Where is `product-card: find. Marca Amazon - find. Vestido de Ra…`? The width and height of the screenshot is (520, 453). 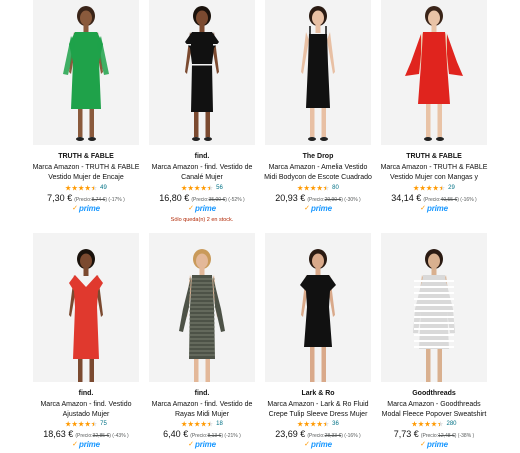 product-card: find. Marca Amazon - find. Vestido de Ra… is located at coordinates (202, 343).